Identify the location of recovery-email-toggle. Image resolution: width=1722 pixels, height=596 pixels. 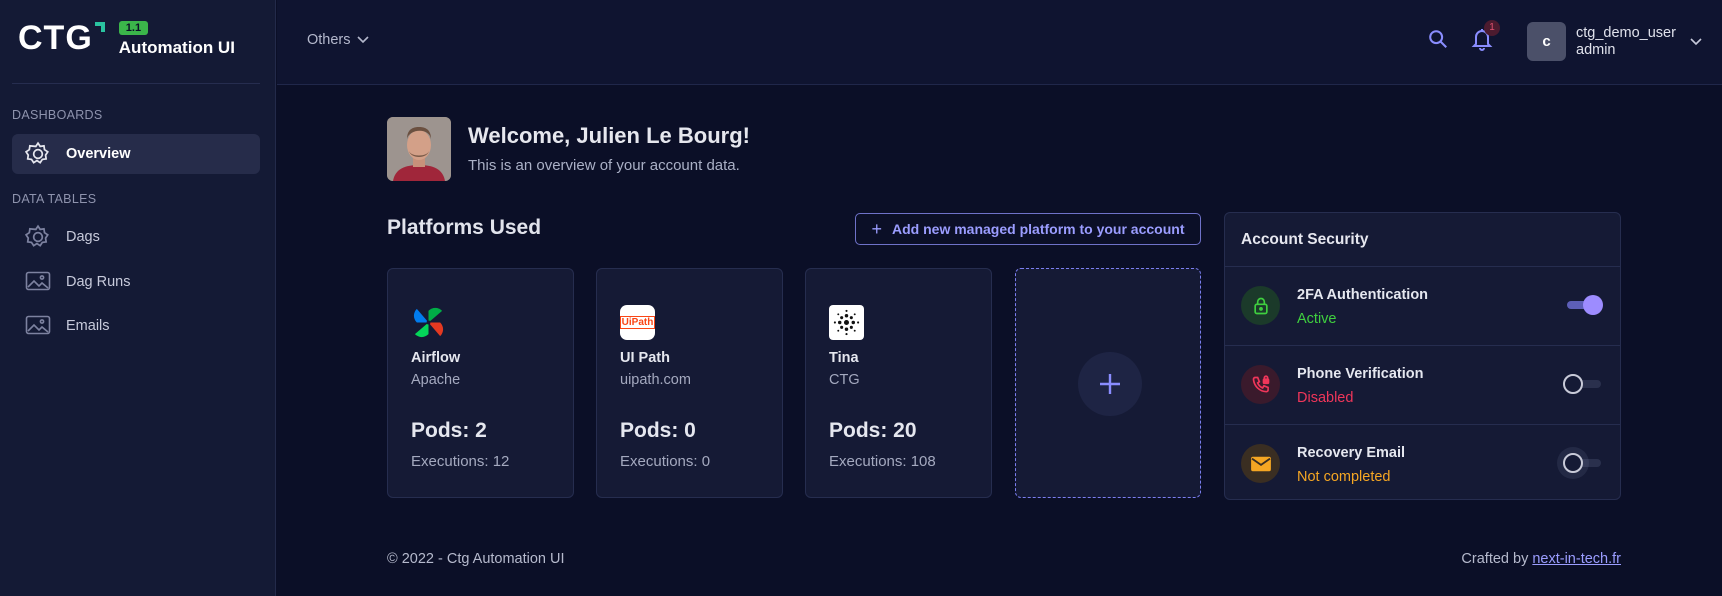
(1582, 463).